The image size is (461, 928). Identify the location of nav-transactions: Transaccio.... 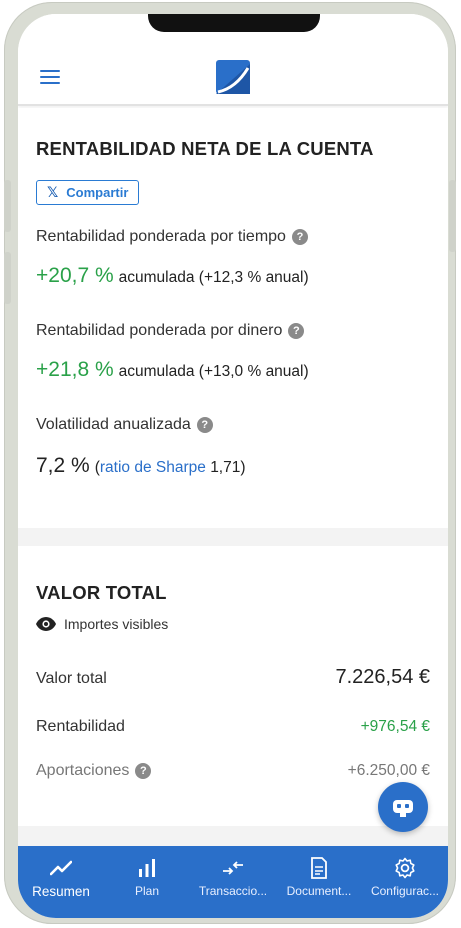
(233, 877).